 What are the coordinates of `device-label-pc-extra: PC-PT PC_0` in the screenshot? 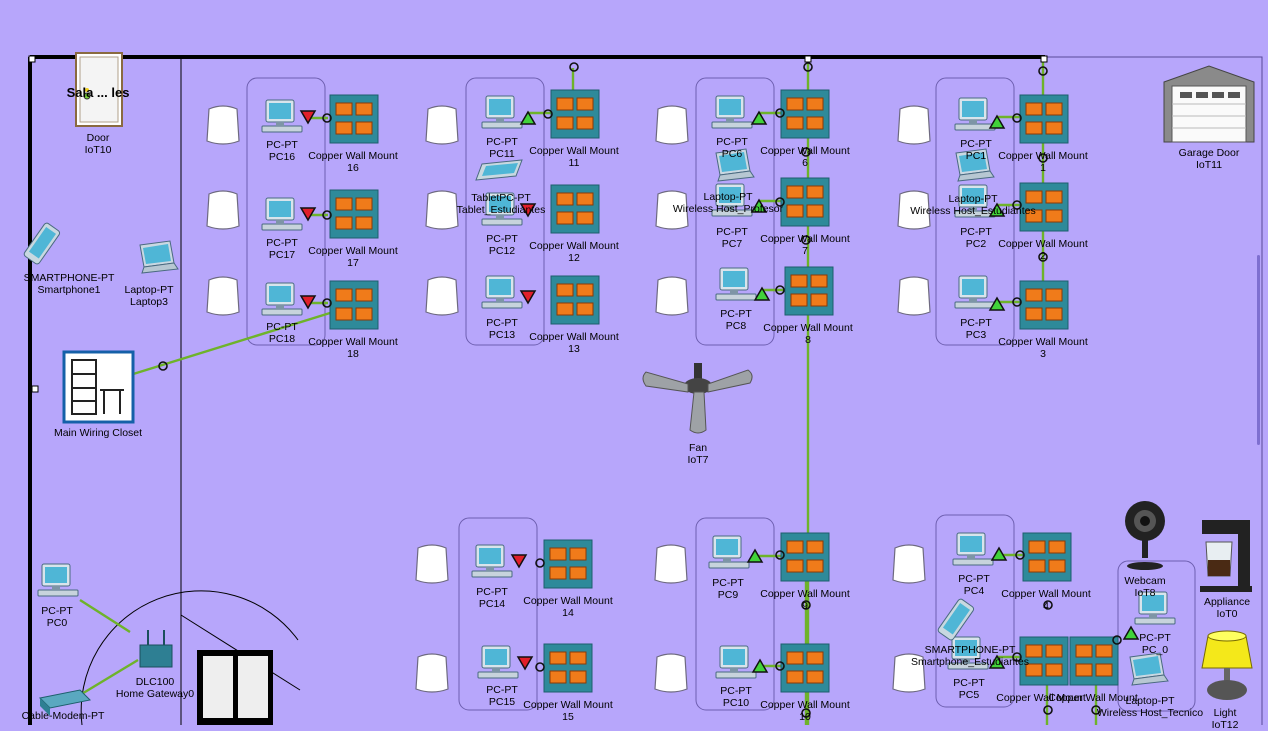 It's located at (1155, 644).